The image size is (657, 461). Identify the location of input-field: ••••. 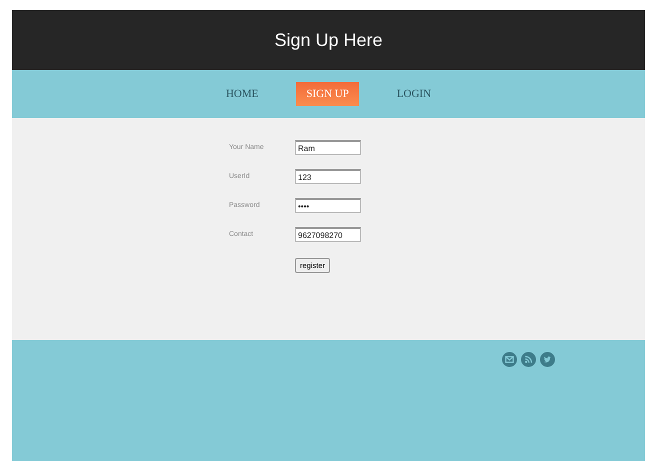
(328, 205).